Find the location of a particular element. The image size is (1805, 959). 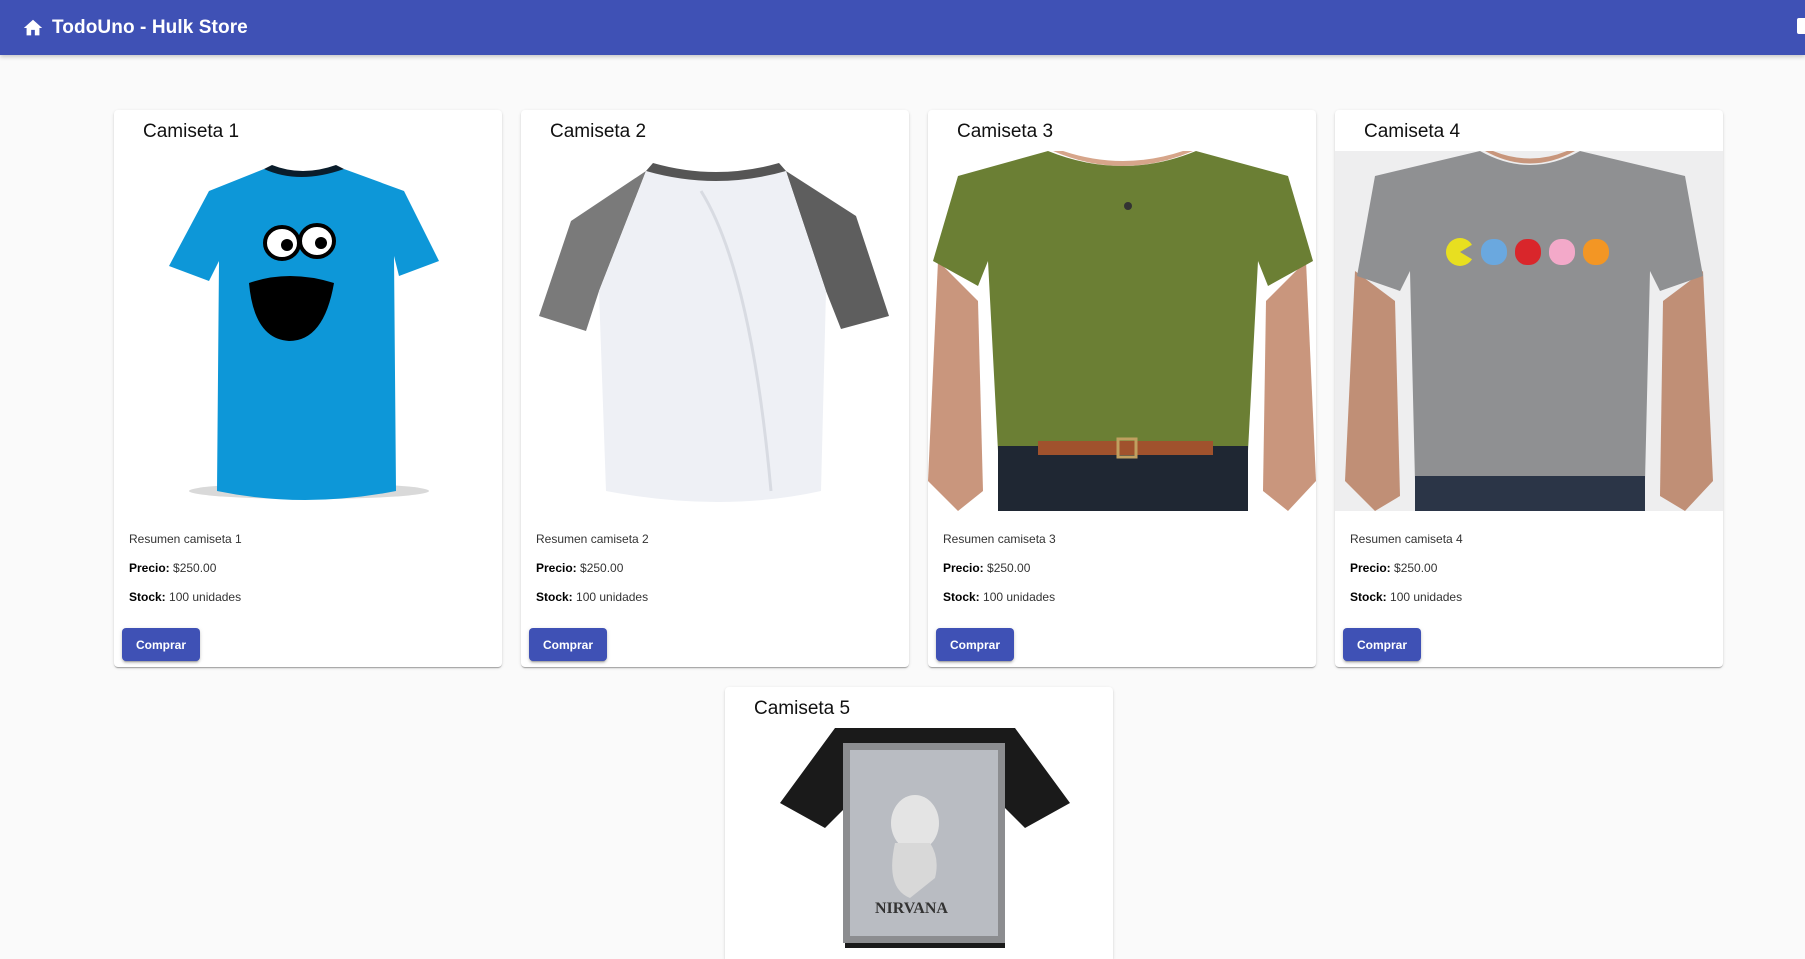

product-card-5: Camiseta 5 NIRVANA is located at coordinates (919, 823).